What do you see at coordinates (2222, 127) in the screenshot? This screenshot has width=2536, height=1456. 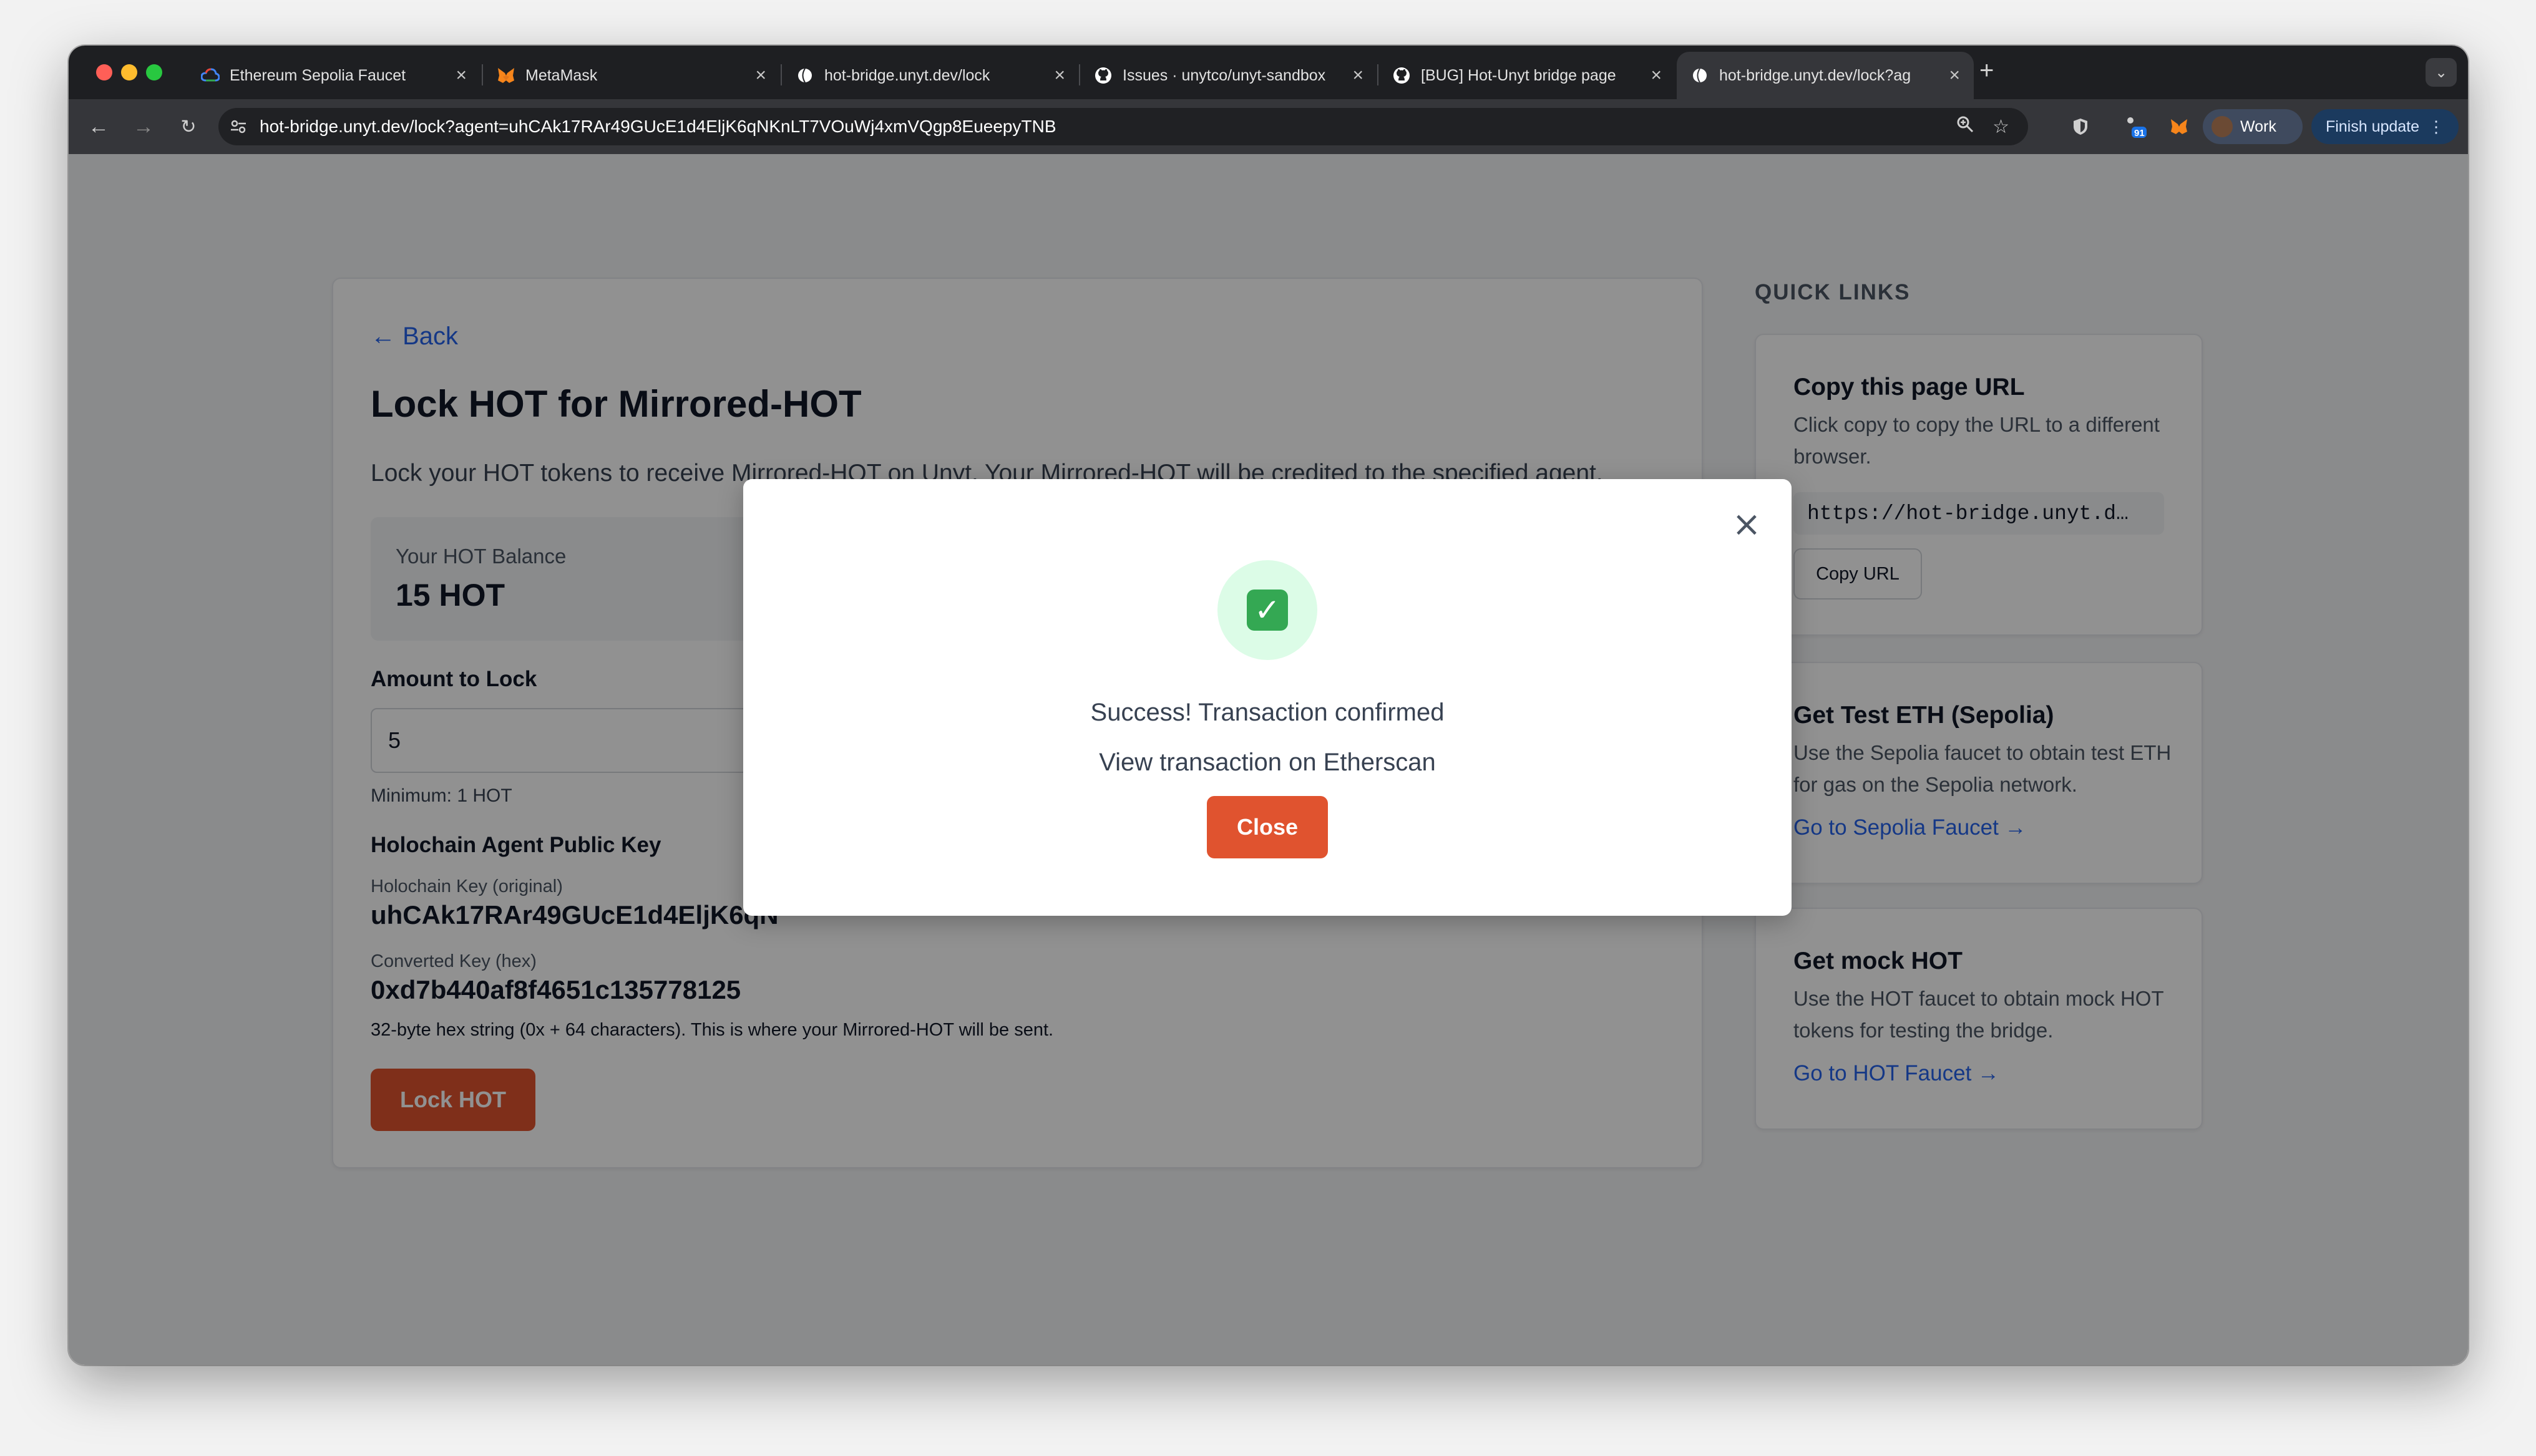 I see `avatar` at bounding box center [2222, 127].